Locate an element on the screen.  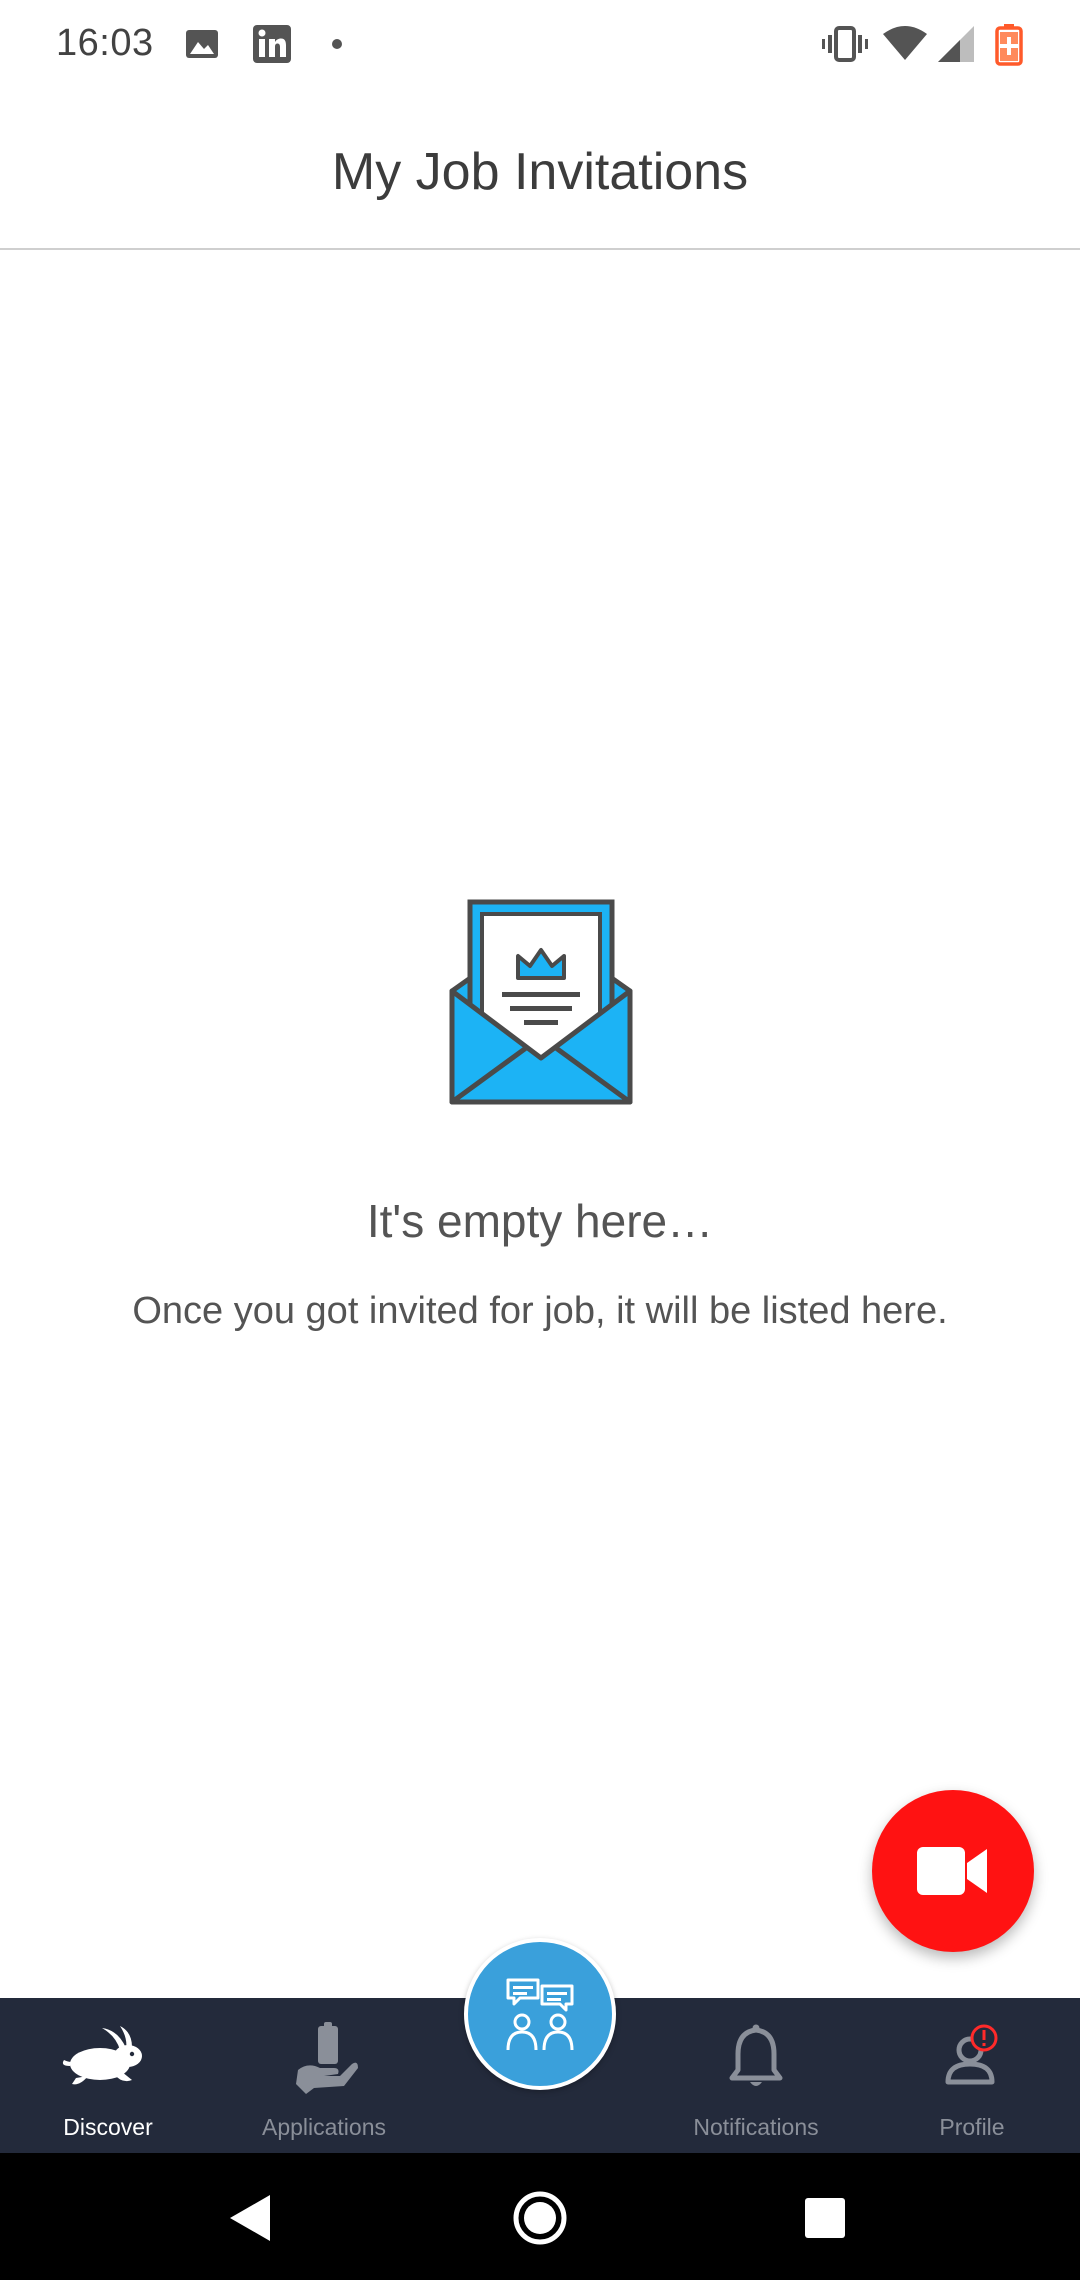
home-button is located at coordinates (540, 2218).